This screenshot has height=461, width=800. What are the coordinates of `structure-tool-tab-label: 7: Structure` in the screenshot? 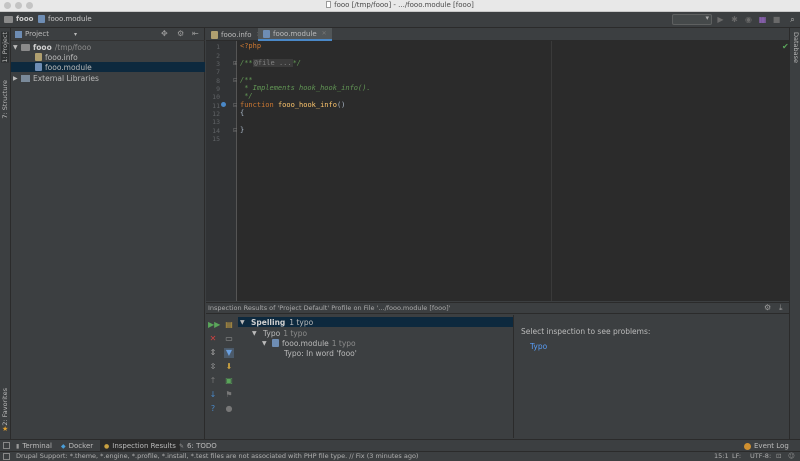 It's located at (5, 99).